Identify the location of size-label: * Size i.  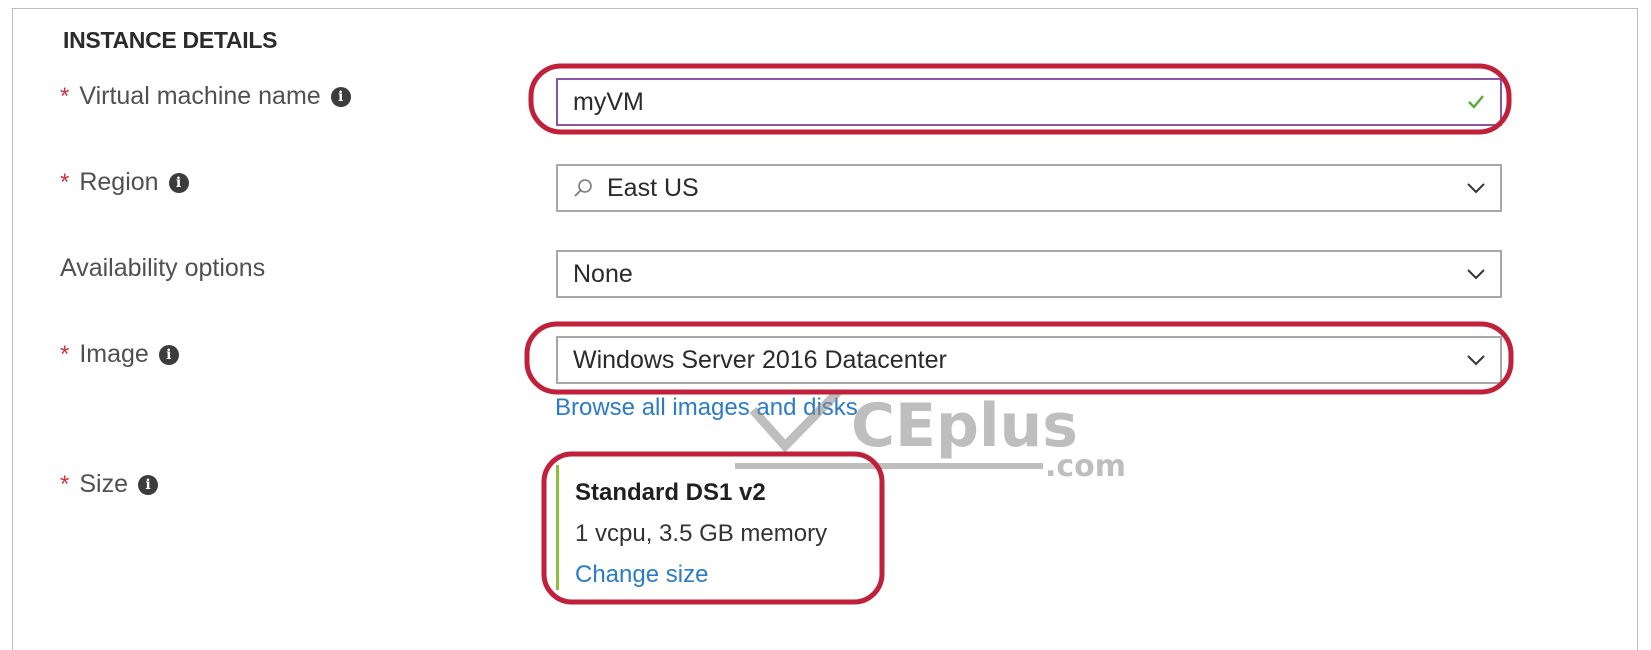
(109, 484).